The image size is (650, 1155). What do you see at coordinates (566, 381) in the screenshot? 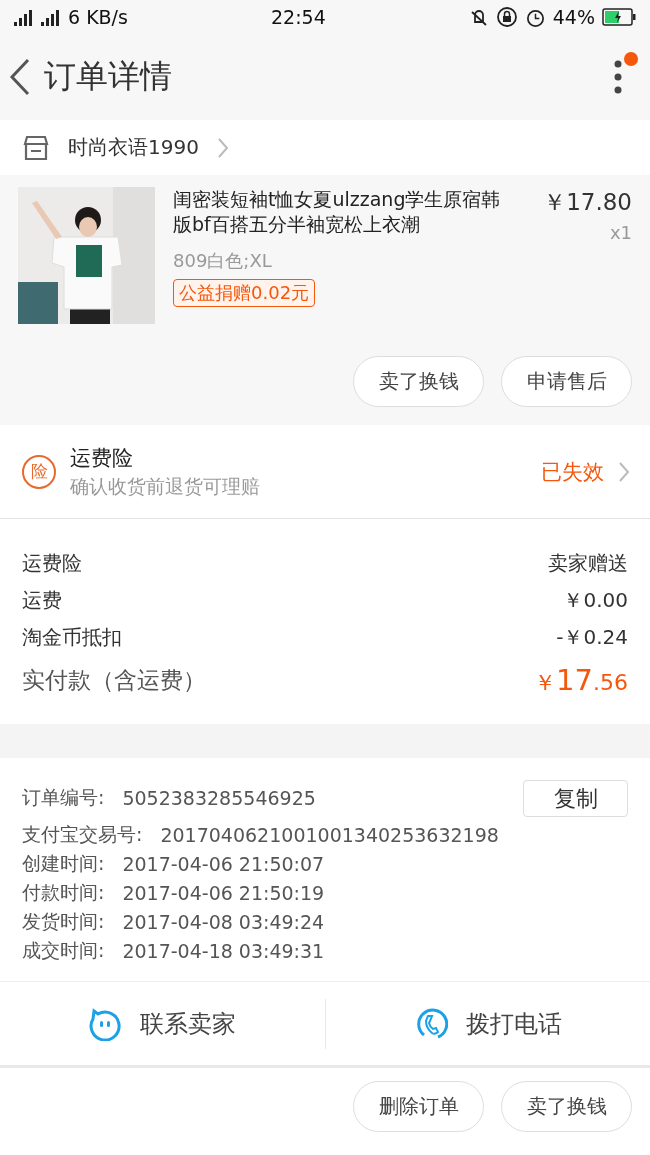
I see `action-button: 申请售后` at bounding box center [566, 381].